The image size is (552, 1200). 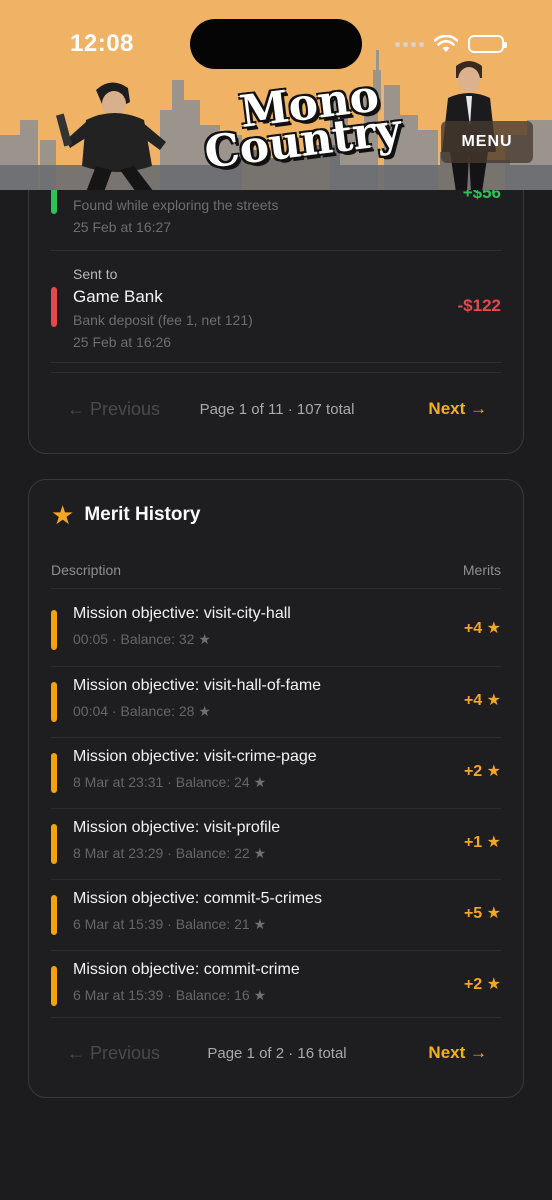 What do you see at coordinates (482, 842) in the screenshot?
I see `merit-points: +1 ★` at bounding box center [482, 842].